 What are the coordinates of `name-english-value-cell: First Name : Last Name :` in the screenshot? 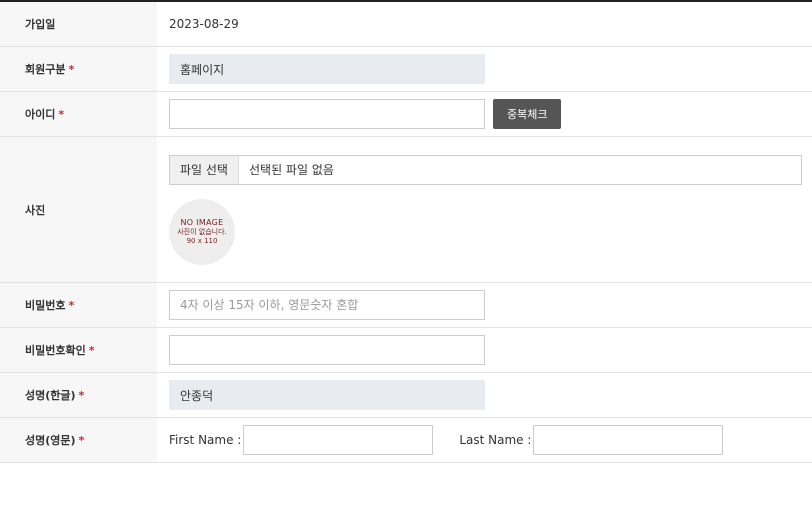 It's located at (484, 440).